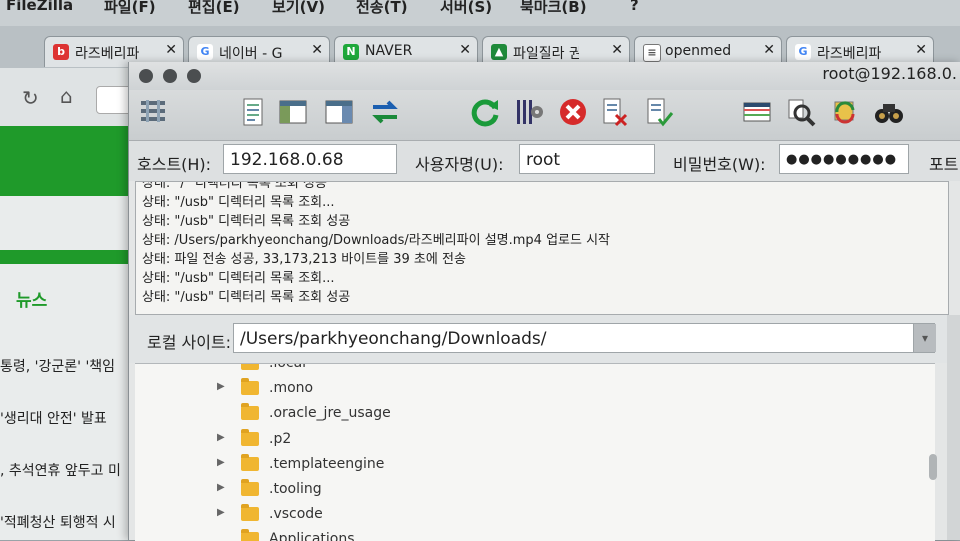 The width and height of the screenshot is (960, 541). Describe the element at coordinates (251, 54) in the screenshot. I see `tab-label: 네이버 - G` at that location.